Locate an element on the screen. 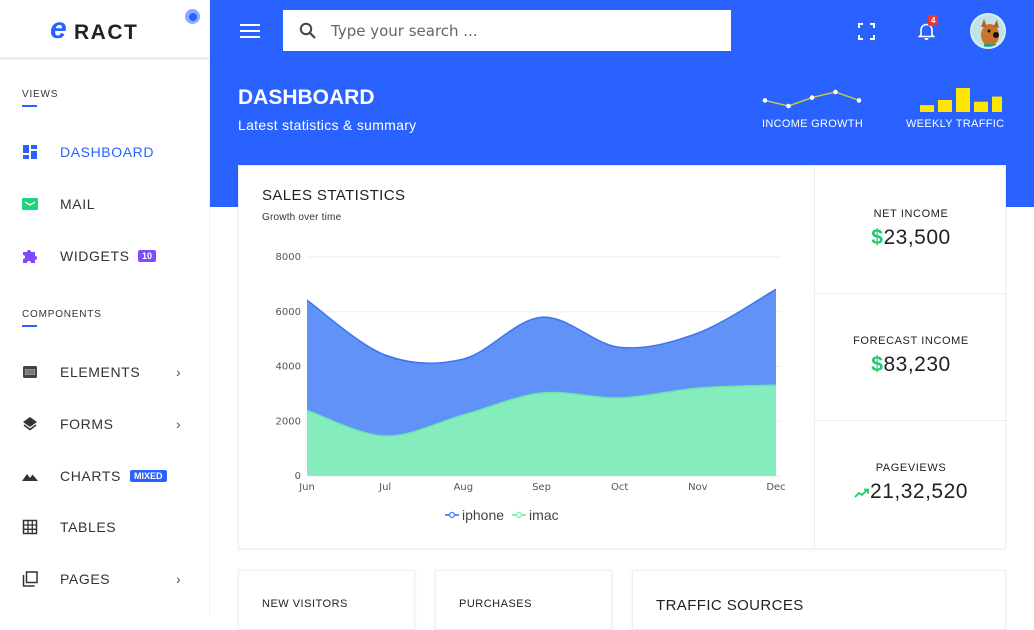 The width and height of the screenshot is (1034, 630). legend-imac: imac is located at coordinates (535, 515).